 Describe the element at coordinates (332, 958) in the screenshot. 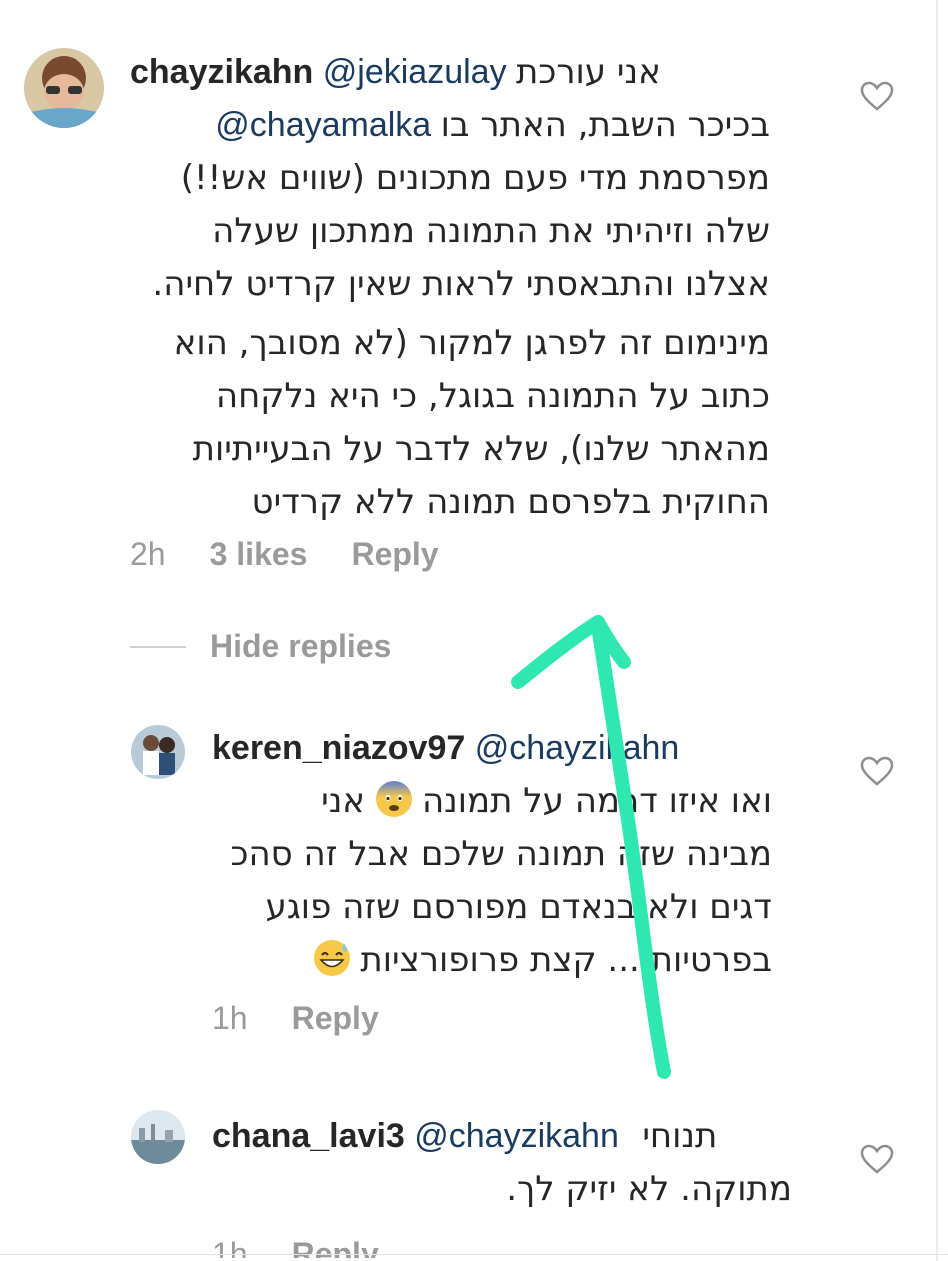

I see `grinning-sweat-emoji` at that location.